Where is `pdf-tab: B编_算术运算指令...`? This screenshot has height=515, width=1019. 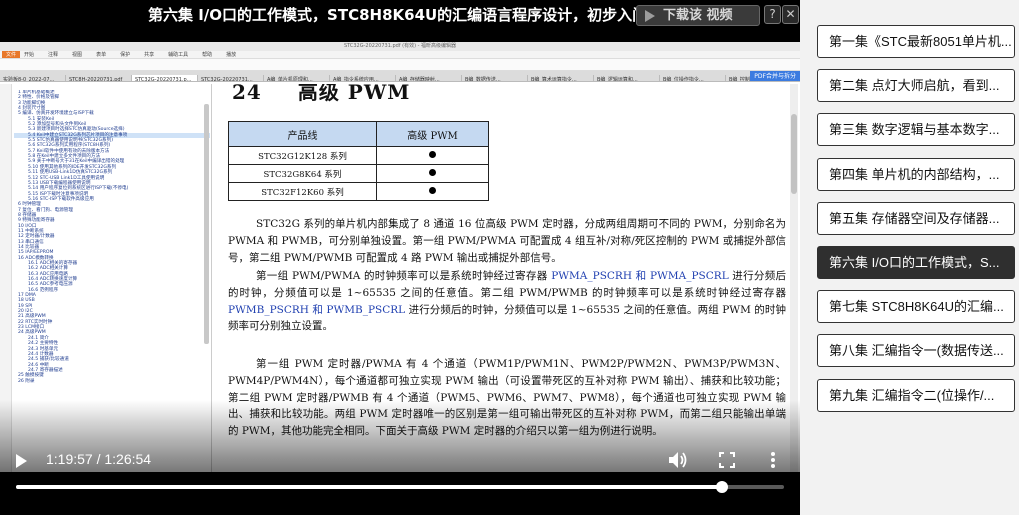
pdf-tab: B编_算术运算指令... is located at coordinates (561, 78).